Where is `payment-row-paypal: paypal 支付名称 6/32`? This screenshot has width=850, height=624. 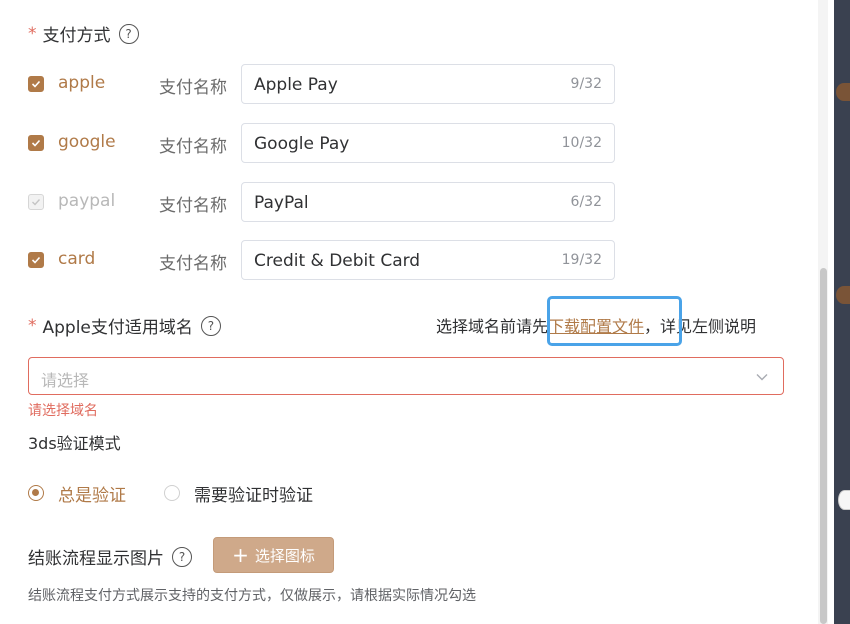
payment-row-paypal: paypal 支付名称 6/32 is located at coordinates (322, 202).